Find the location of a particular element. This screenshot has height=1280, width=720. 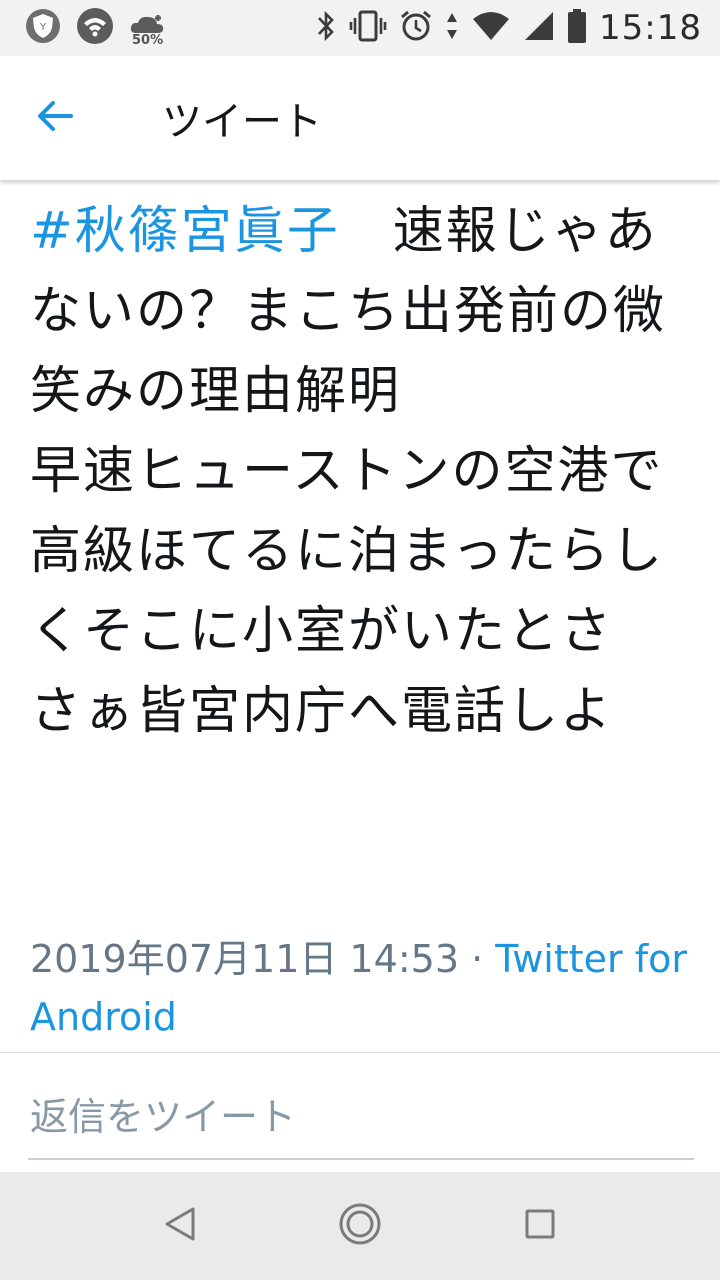

back-button is located at coordinates (55, 118).